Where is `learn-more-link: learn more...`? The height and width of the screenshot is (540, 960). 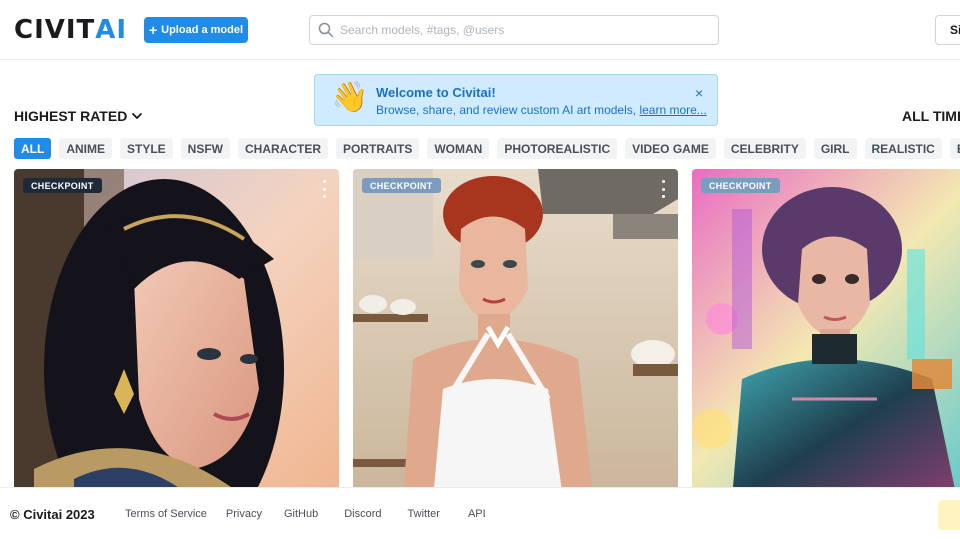 learn-more-link: learn more... is located at coordinates (672, 110).